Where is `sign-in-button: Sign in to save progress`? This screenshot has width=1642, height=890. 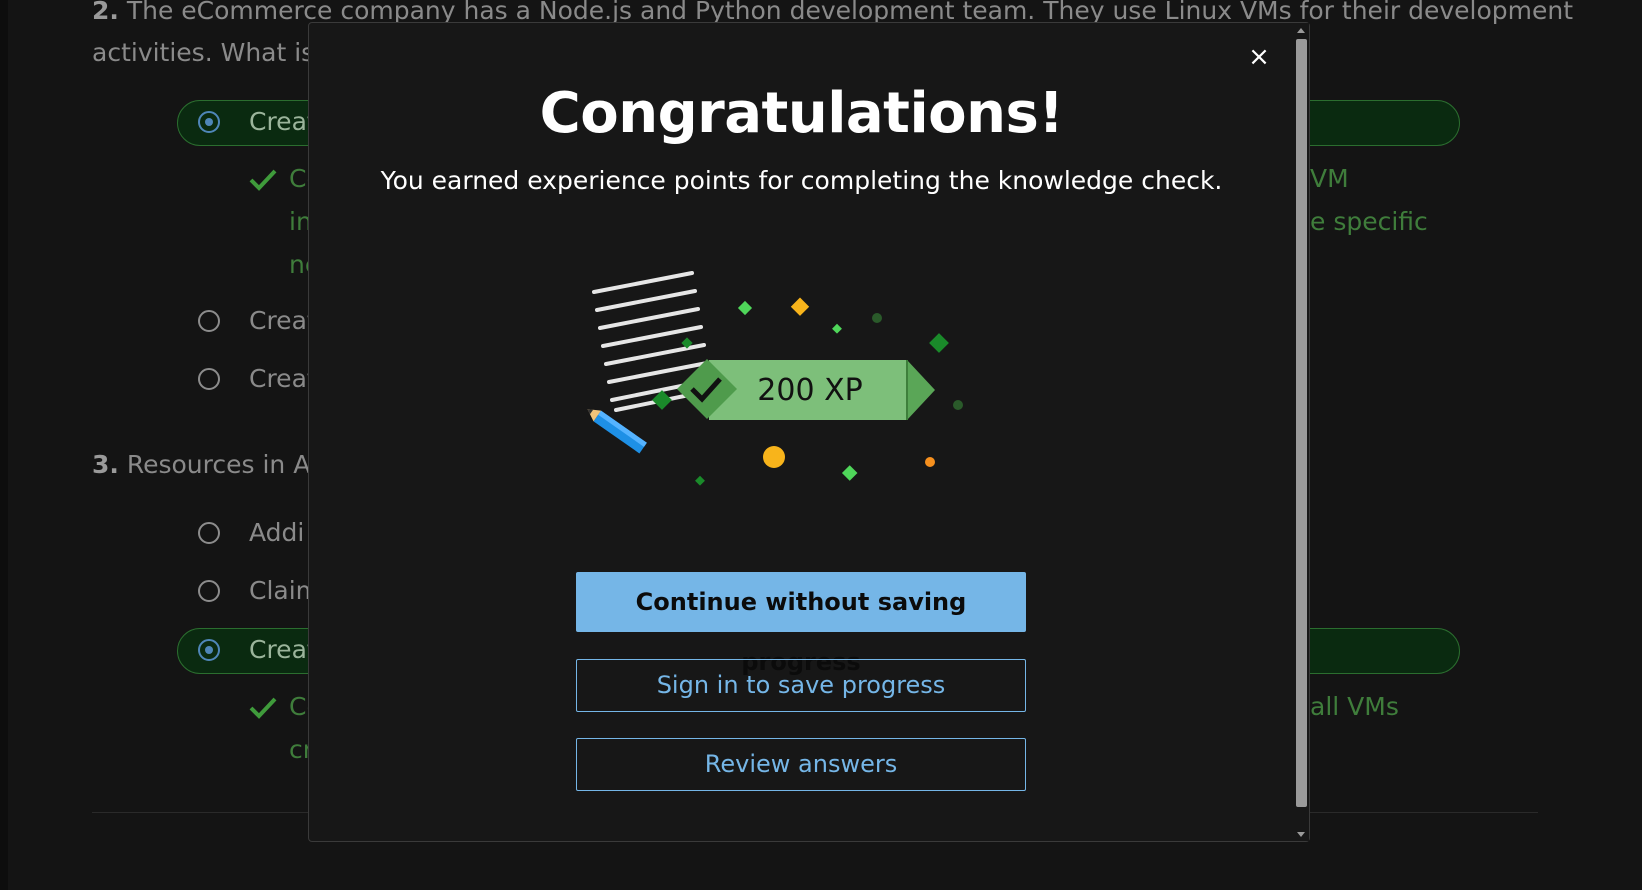
sign-in-button: Sign in to save progress is located at coordinates (801, 685).